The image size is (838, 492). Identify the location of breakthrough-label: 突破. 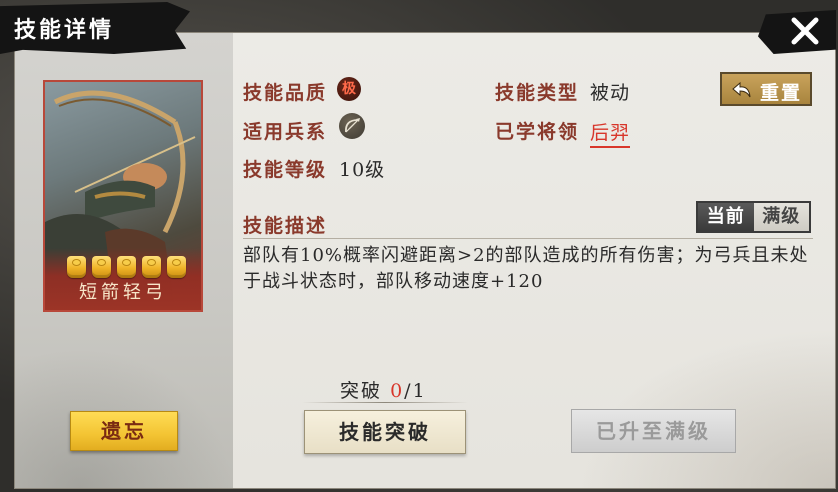
(361, 391).